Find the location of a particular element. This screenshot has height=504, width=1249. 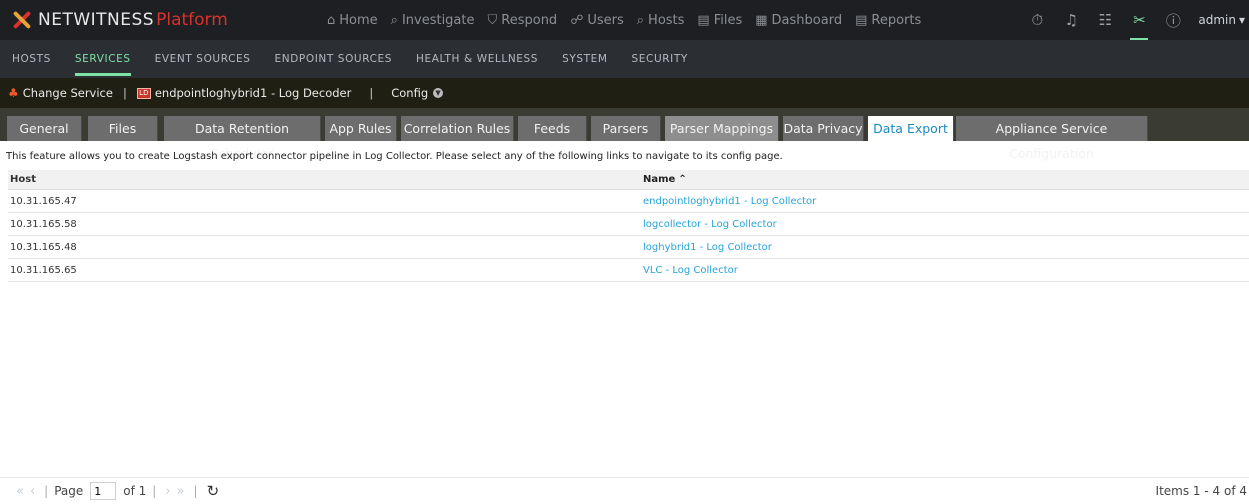

nav-respond: ⛉ Respond is located at coordinates (523, 20).